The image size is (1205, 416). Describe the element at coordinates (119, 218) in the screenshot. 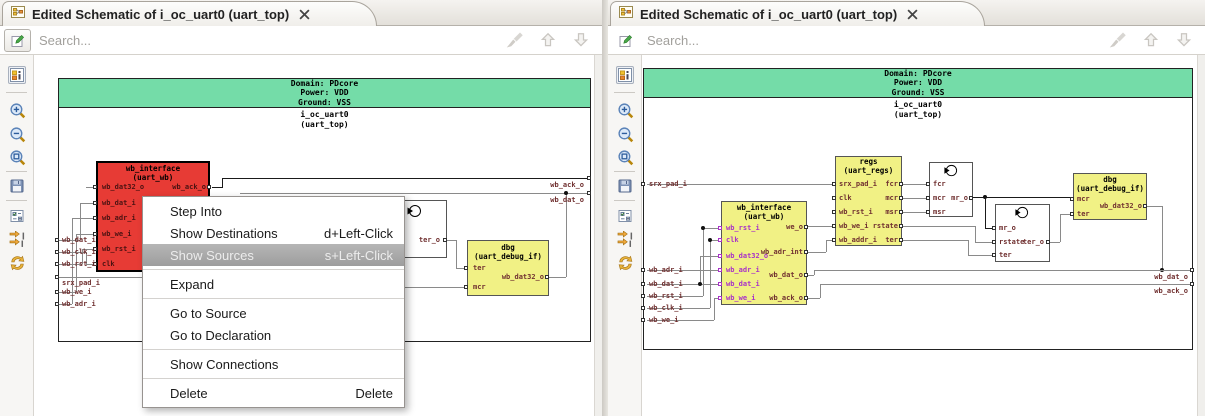

I see `port-label: wb_adr_i` at that location.